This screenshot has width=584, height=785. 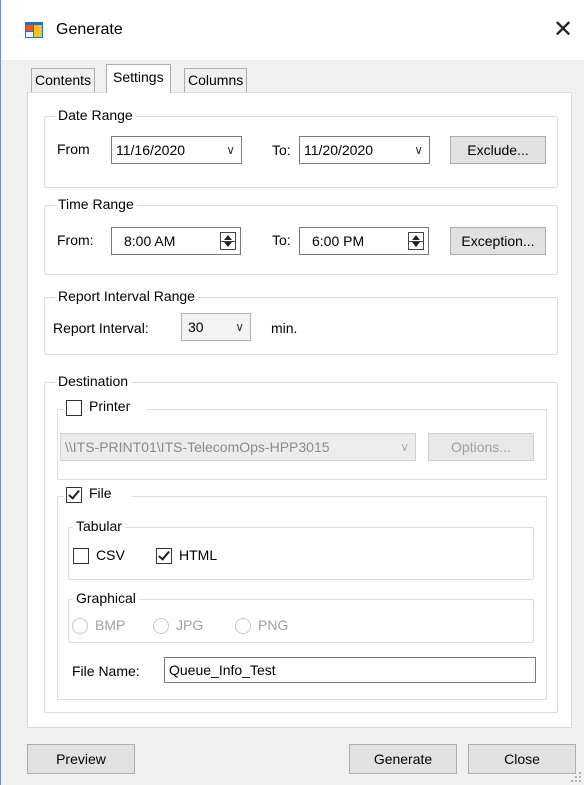 I want to click on file-label: File, so click(x=100, y=493).